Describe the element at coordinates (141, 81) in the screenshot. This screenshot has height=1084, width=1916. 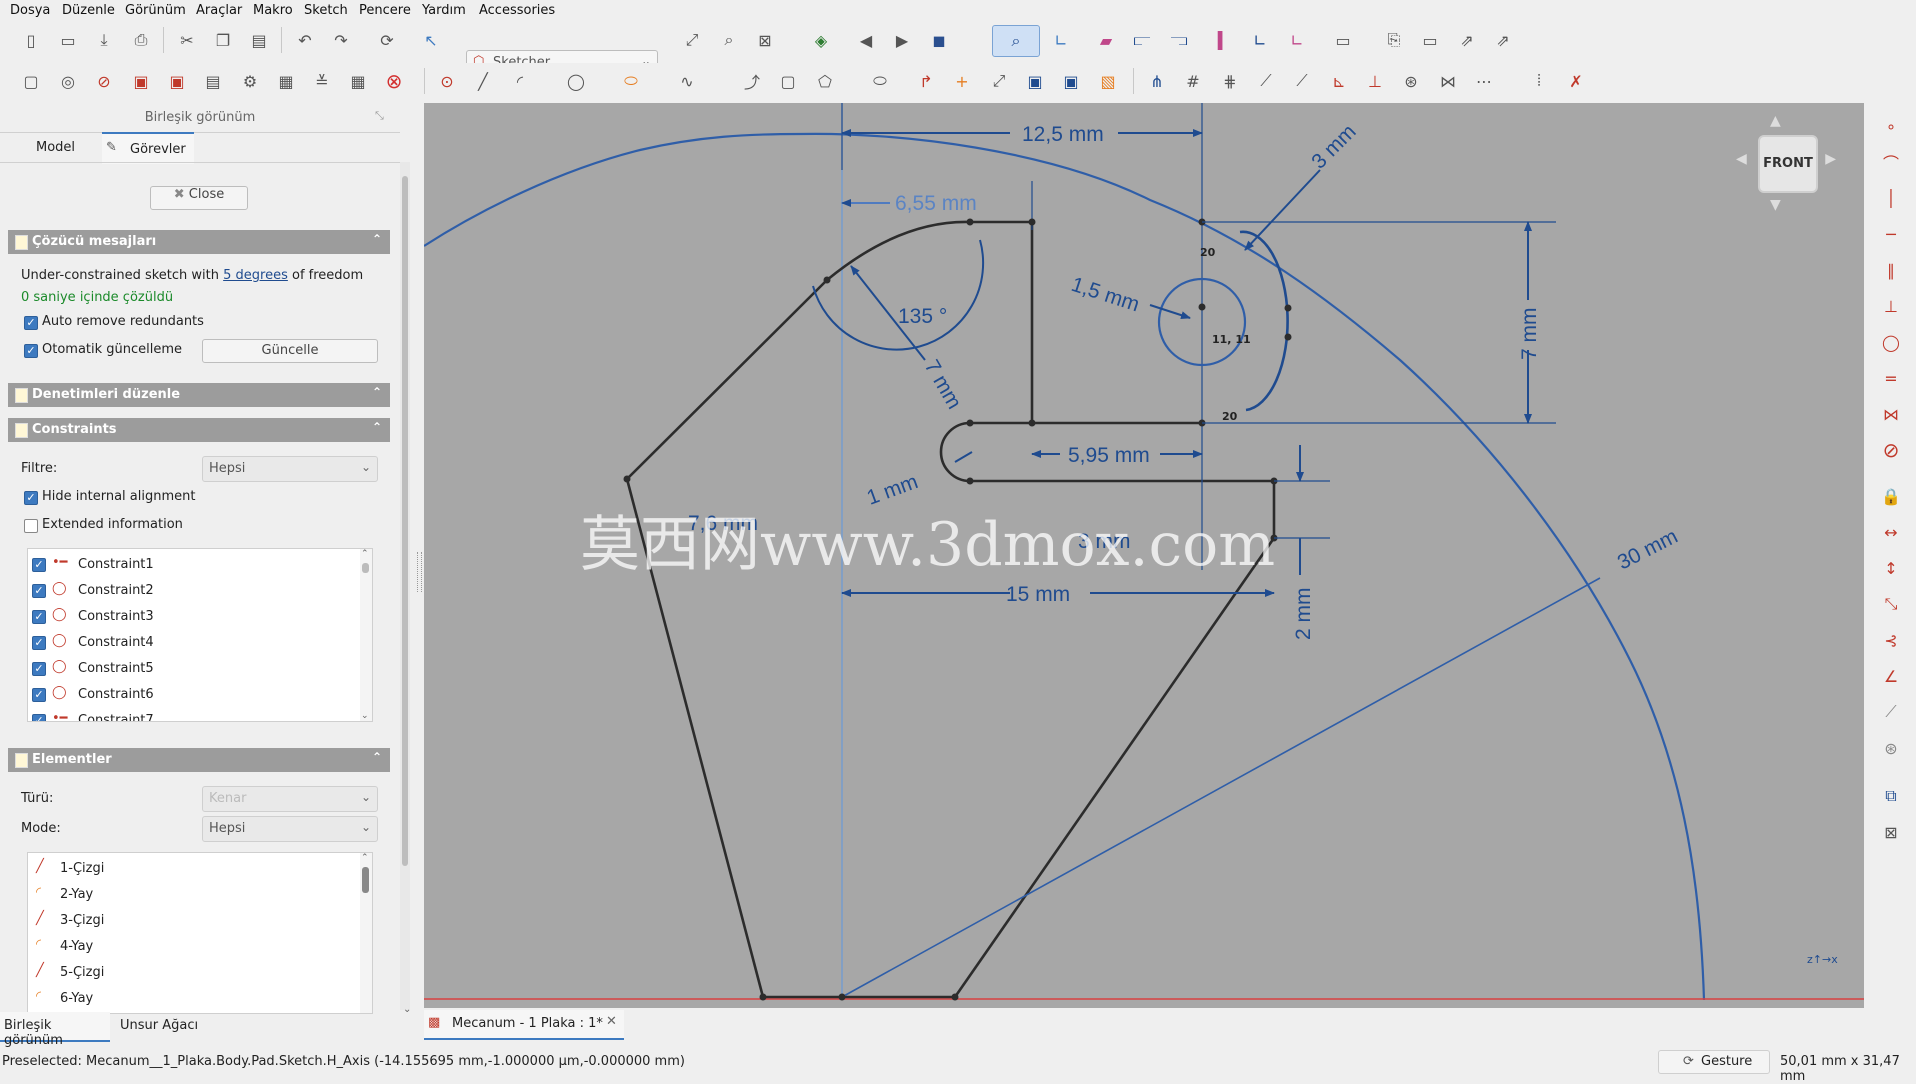
I see `map-sketch-icon: ▣` at that location.